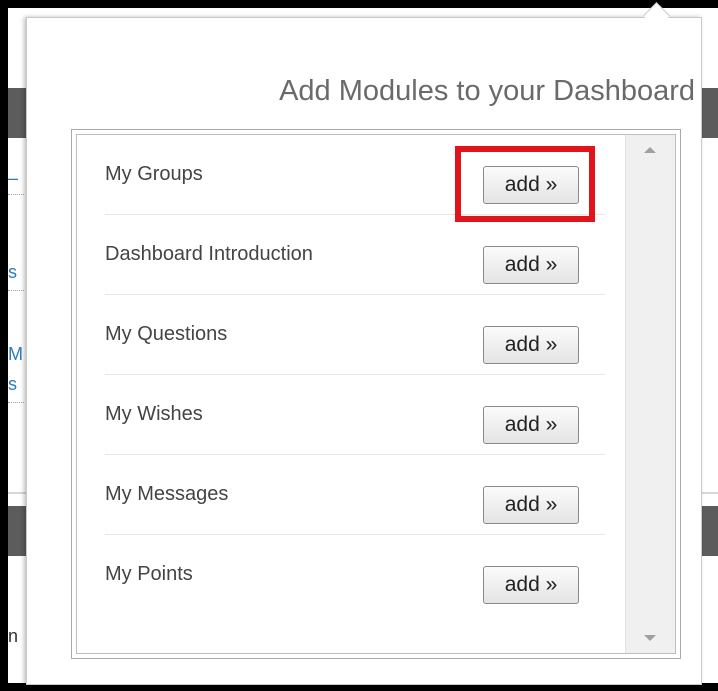 The image size is (718, 691). What do you see at coordinates (487, 91) in the screenshot?
I see `dialog-title: Add Modules to your Dashboard` at bounding box center [487, 91].